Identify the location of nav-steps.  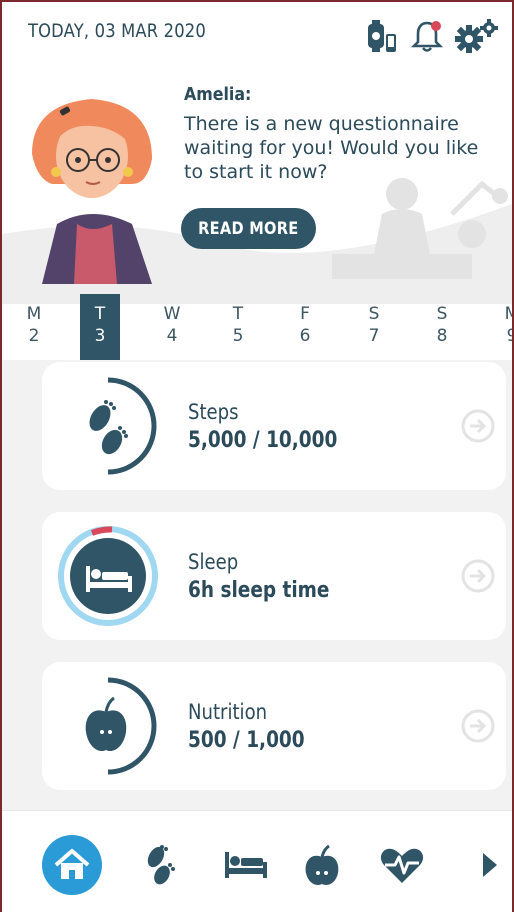
(160, 865).